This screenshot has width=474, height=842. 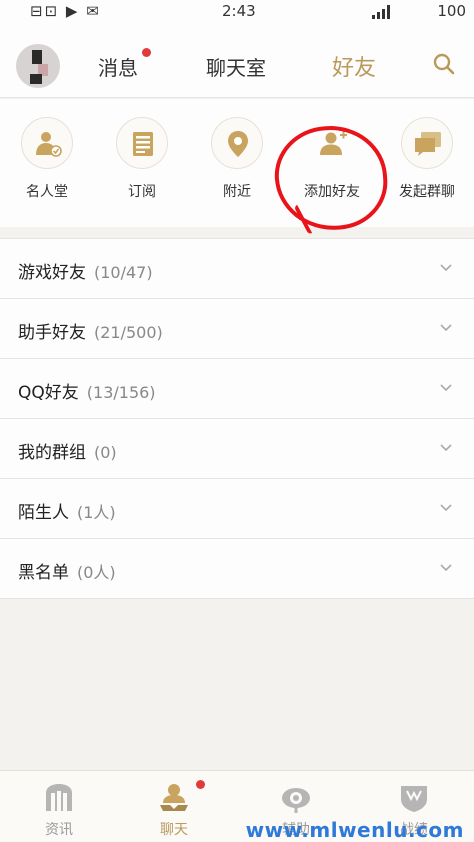 I want to click on tab-chatroom: 聊天室, so click(x=236, y=66).